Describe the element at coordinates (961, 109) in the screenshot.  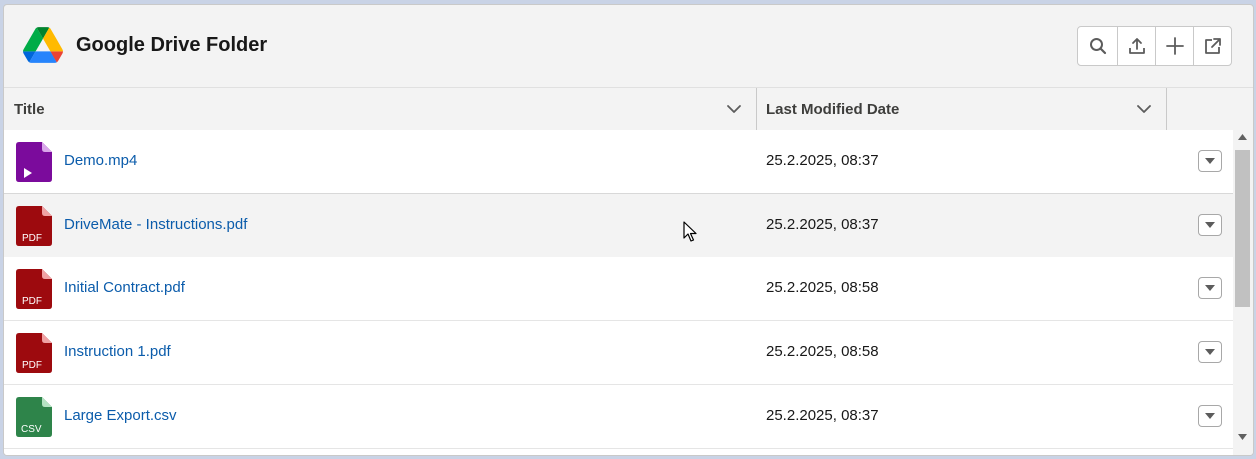
I see `column-header-last-modified-date: Last Modified Date` at that location.